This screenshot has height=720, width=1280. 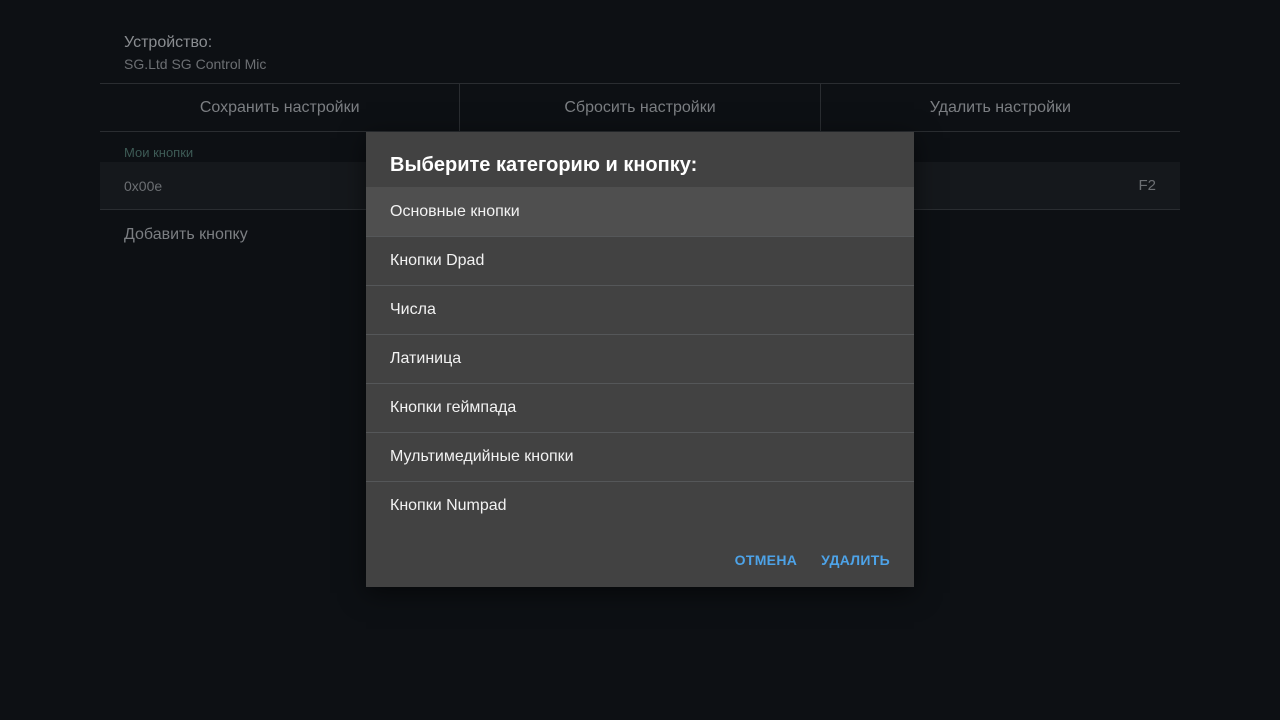 I want to click on dialog-title: Выберите категорию и кнопку:, so click(x=544, y=165).